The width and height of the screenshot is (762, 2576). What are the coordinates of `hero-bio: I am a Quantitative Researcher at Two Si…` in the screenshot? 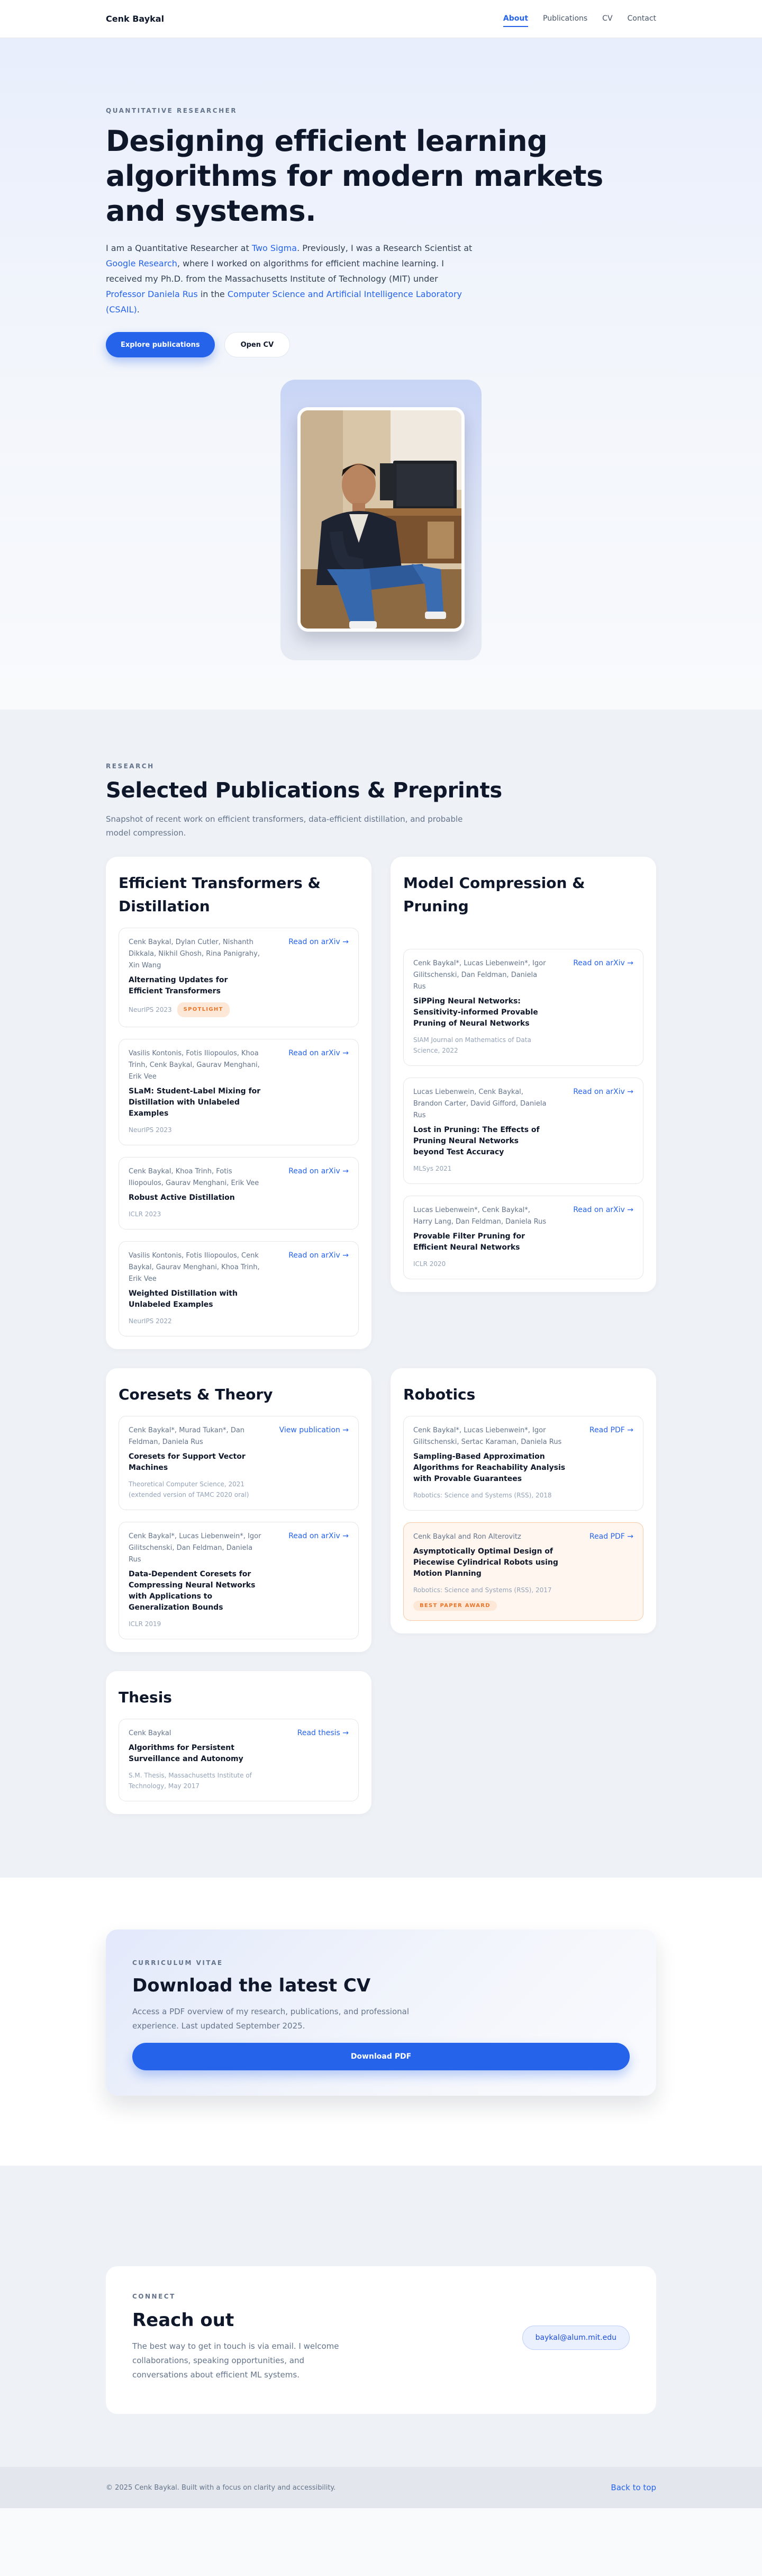 It's located at (291, 278).